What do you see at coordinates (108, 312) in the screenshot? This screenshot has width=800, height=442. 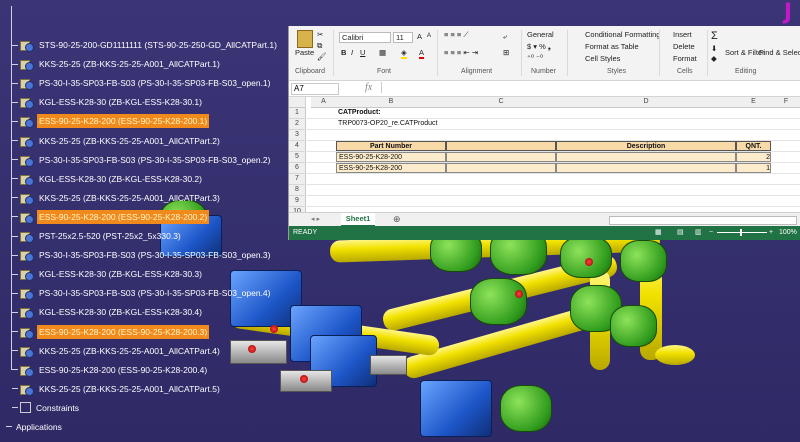 I see `tree-node: KGL-ESS-K28-30 (ZB-KGL-ESS-K28-30.4)` at bounding box center [108, 312].